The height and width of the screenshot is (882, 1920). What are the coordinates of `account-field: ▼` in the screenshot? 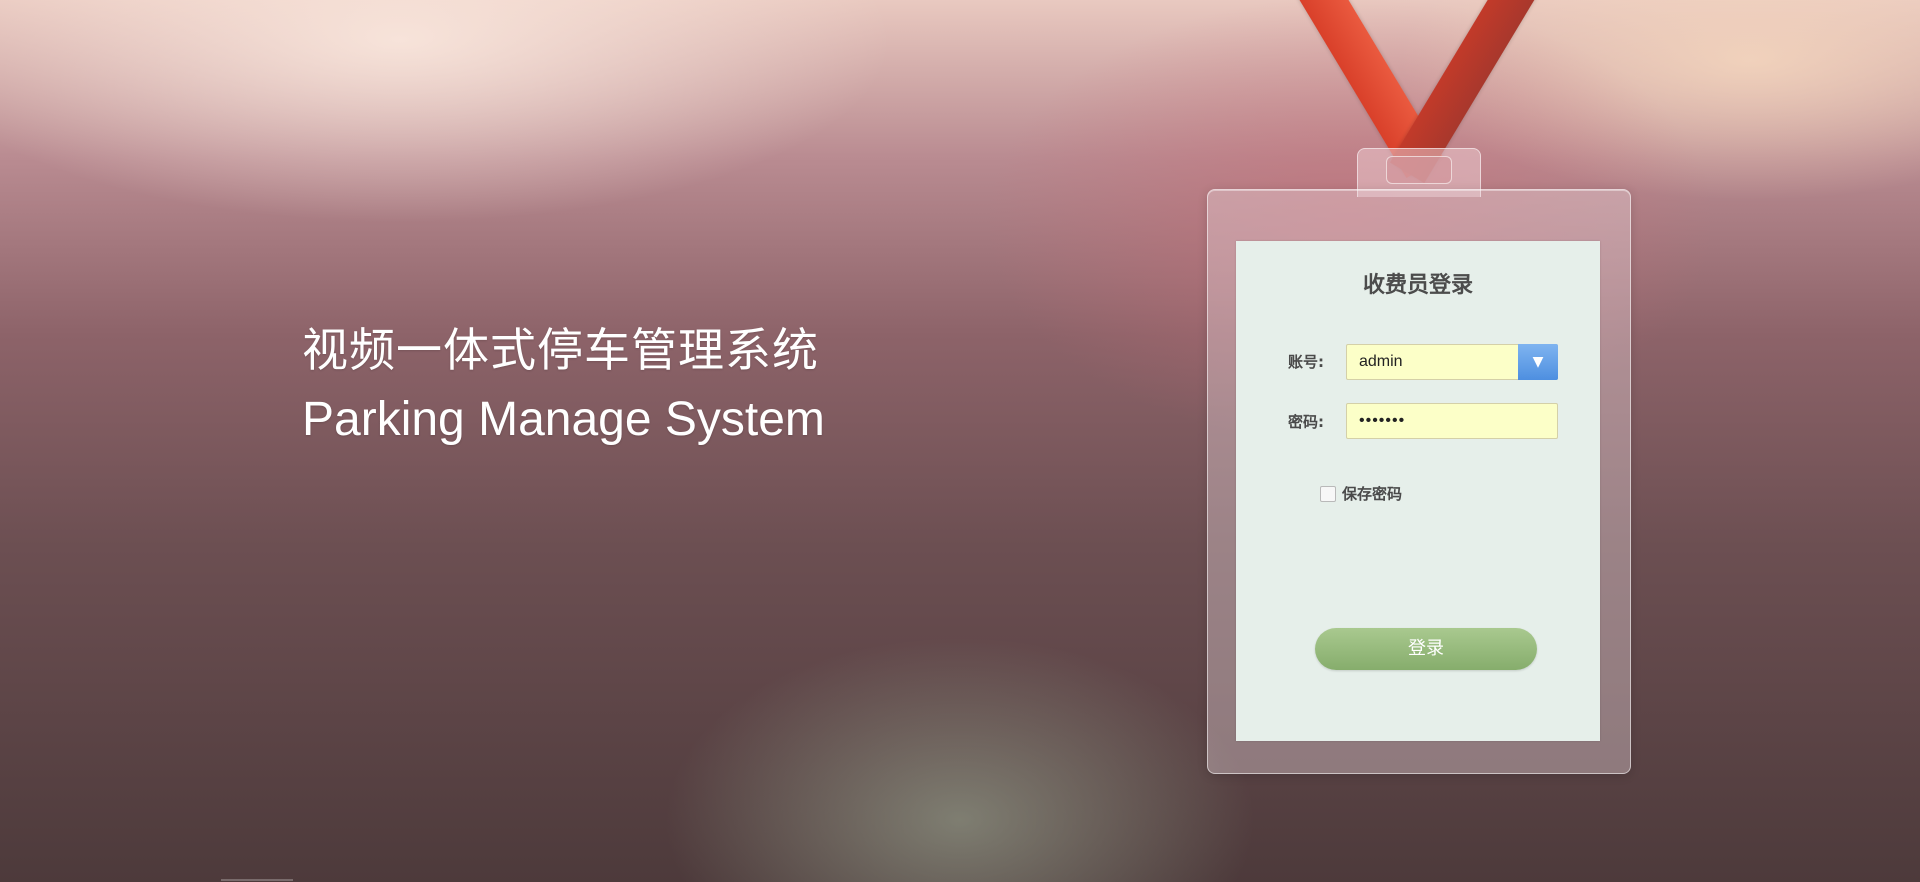 It's located at (1452, 362).